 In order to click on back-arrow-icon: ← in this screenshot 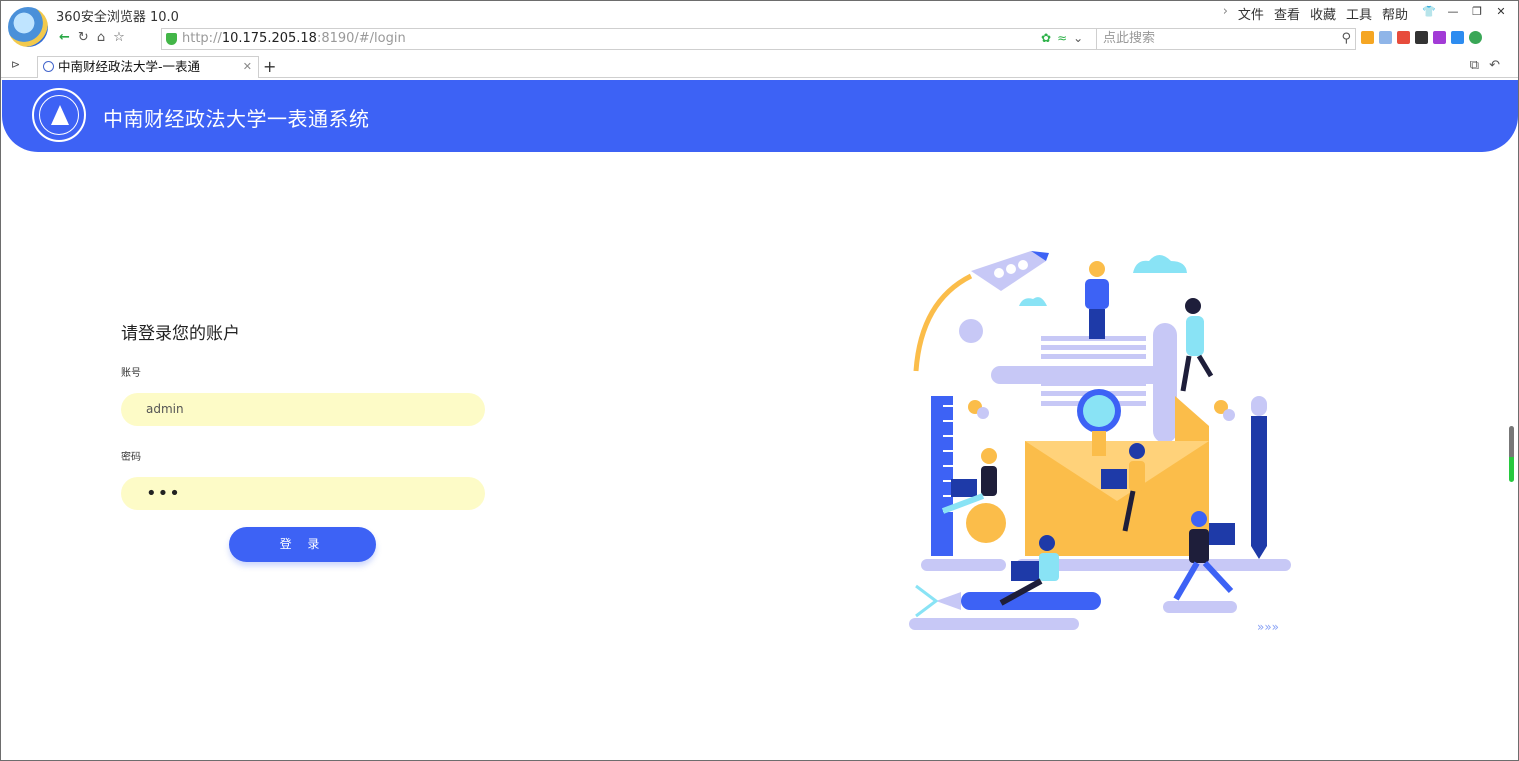, I will do `click(64, 37)`.